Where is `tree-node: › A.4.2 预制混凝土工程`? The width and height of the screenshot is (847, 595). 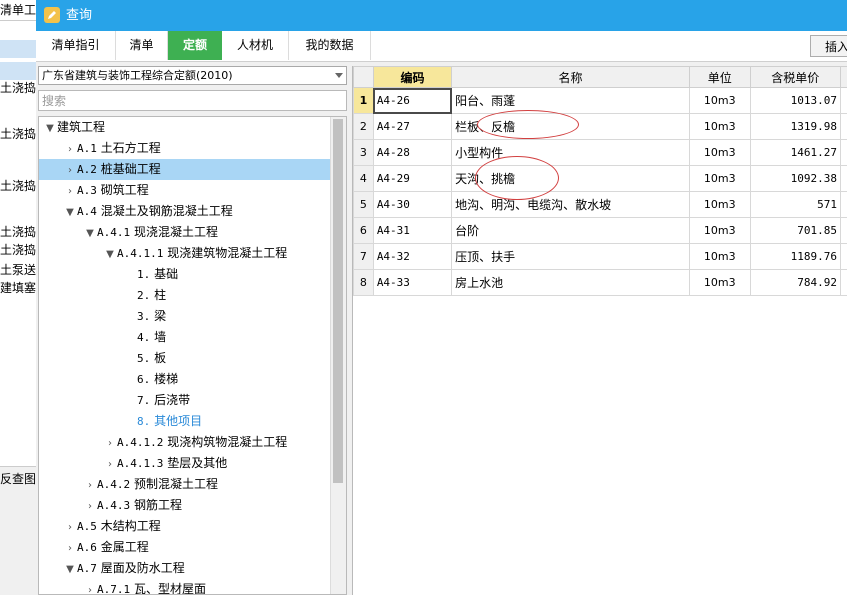 tree-node: › A.4.2 预制混凝土工程 is located at coordinates (150, 484).